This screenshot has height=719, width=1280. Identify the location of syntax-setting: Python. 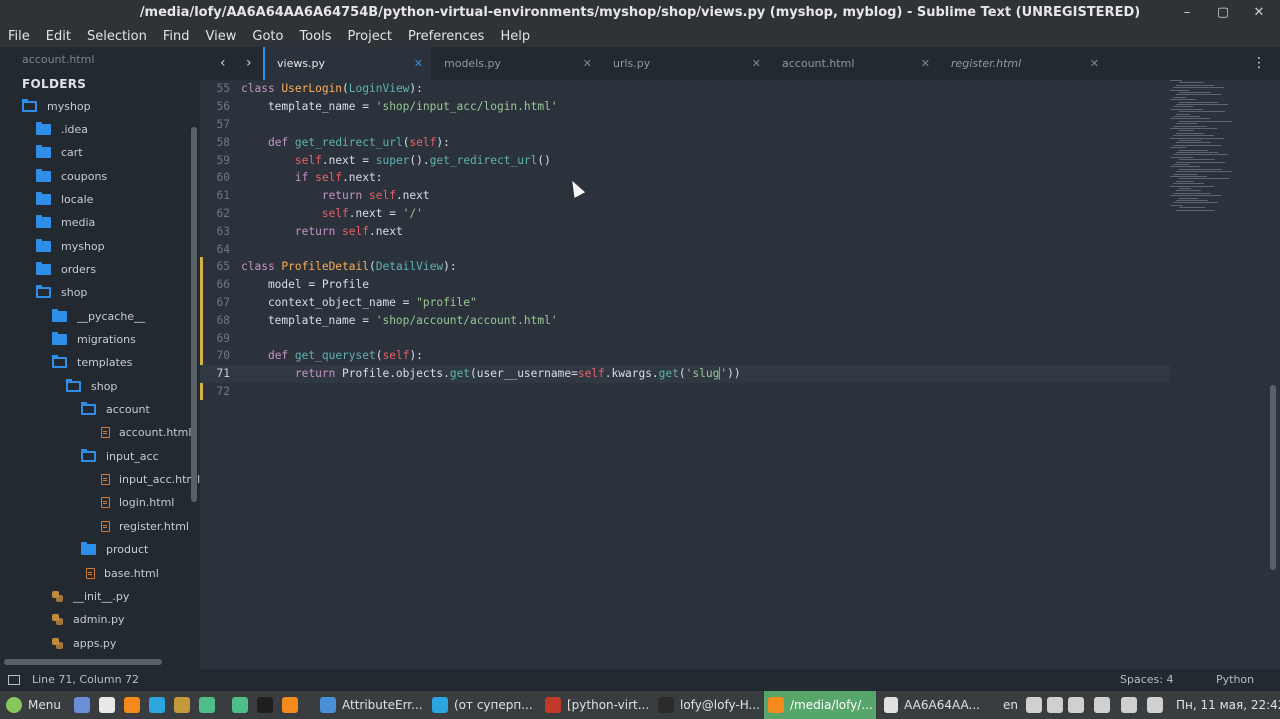
(1235, 679).